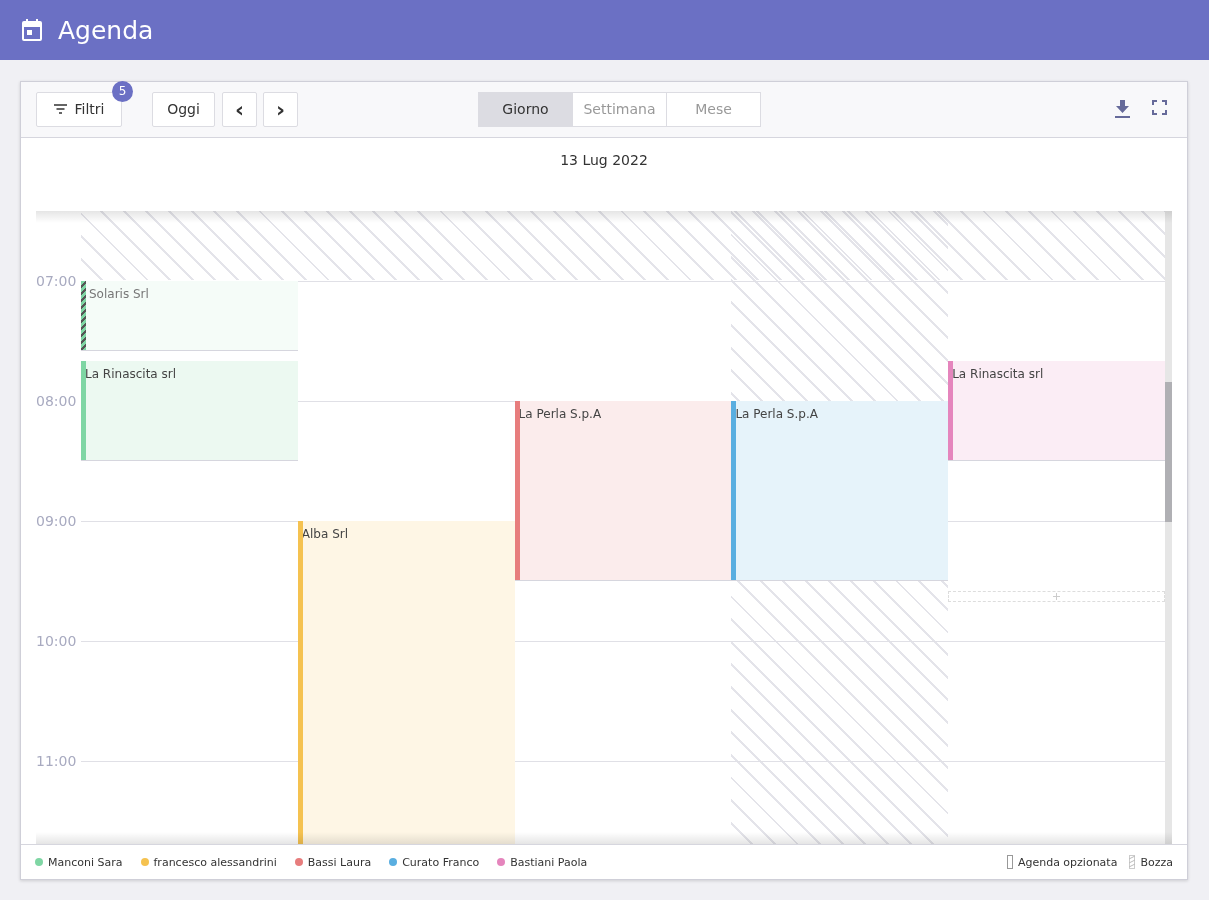  What do you see at coordinates (1057, 596) in the screenshot?
I see `plus-icon` at bounding box center [1057, 596].